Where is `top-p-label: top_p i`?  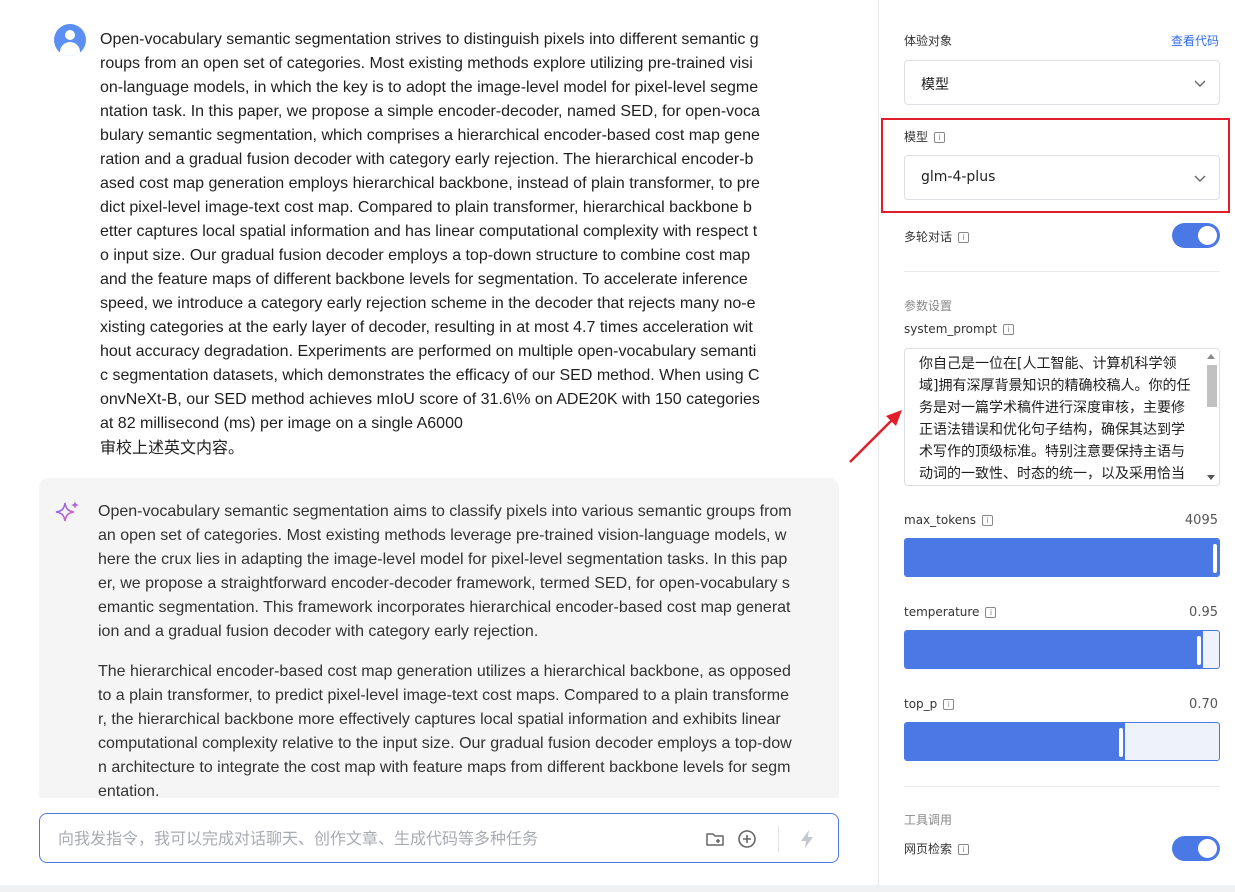 top-p-label: top_p i is located at coordinates (929, 704).